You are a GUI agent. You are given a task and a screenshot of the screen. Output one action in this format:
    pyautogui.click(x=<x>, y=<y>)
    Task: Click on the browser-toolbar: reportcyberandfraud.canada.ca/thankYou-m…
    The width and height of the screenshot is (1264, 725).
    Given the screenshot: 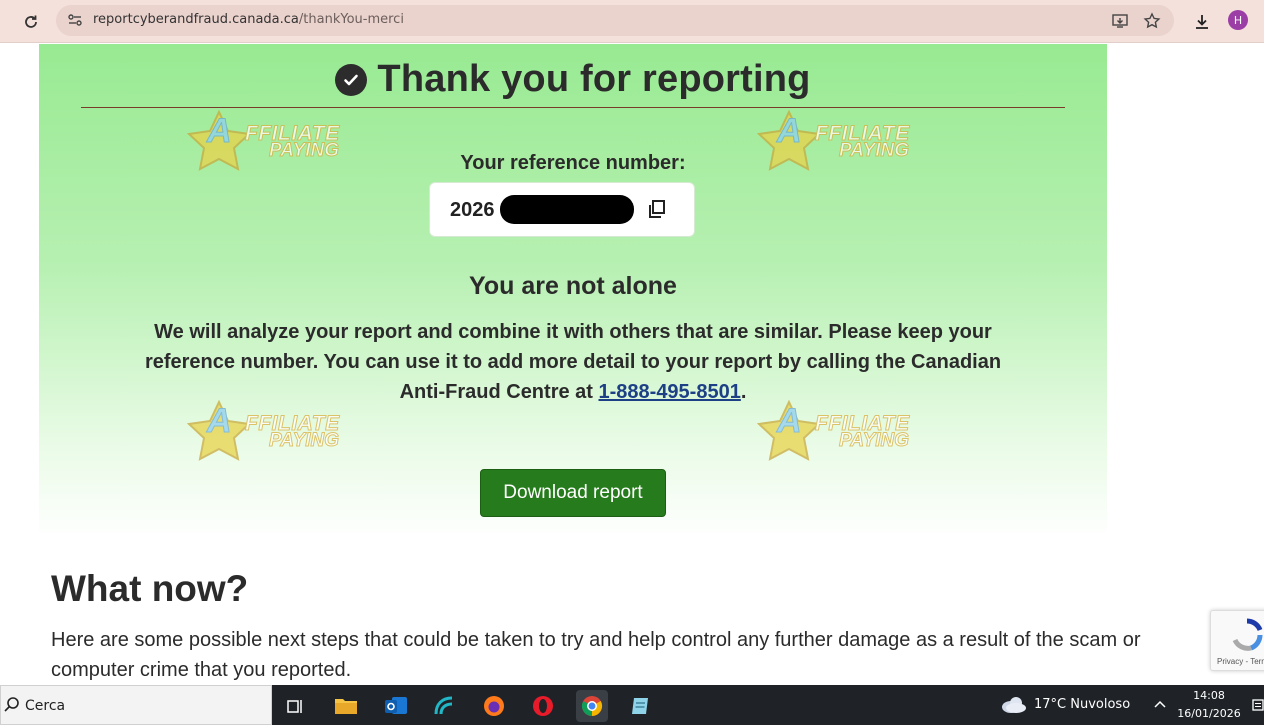 What is the action you would take?
    pyautogui.click(x=632, y=21)
    